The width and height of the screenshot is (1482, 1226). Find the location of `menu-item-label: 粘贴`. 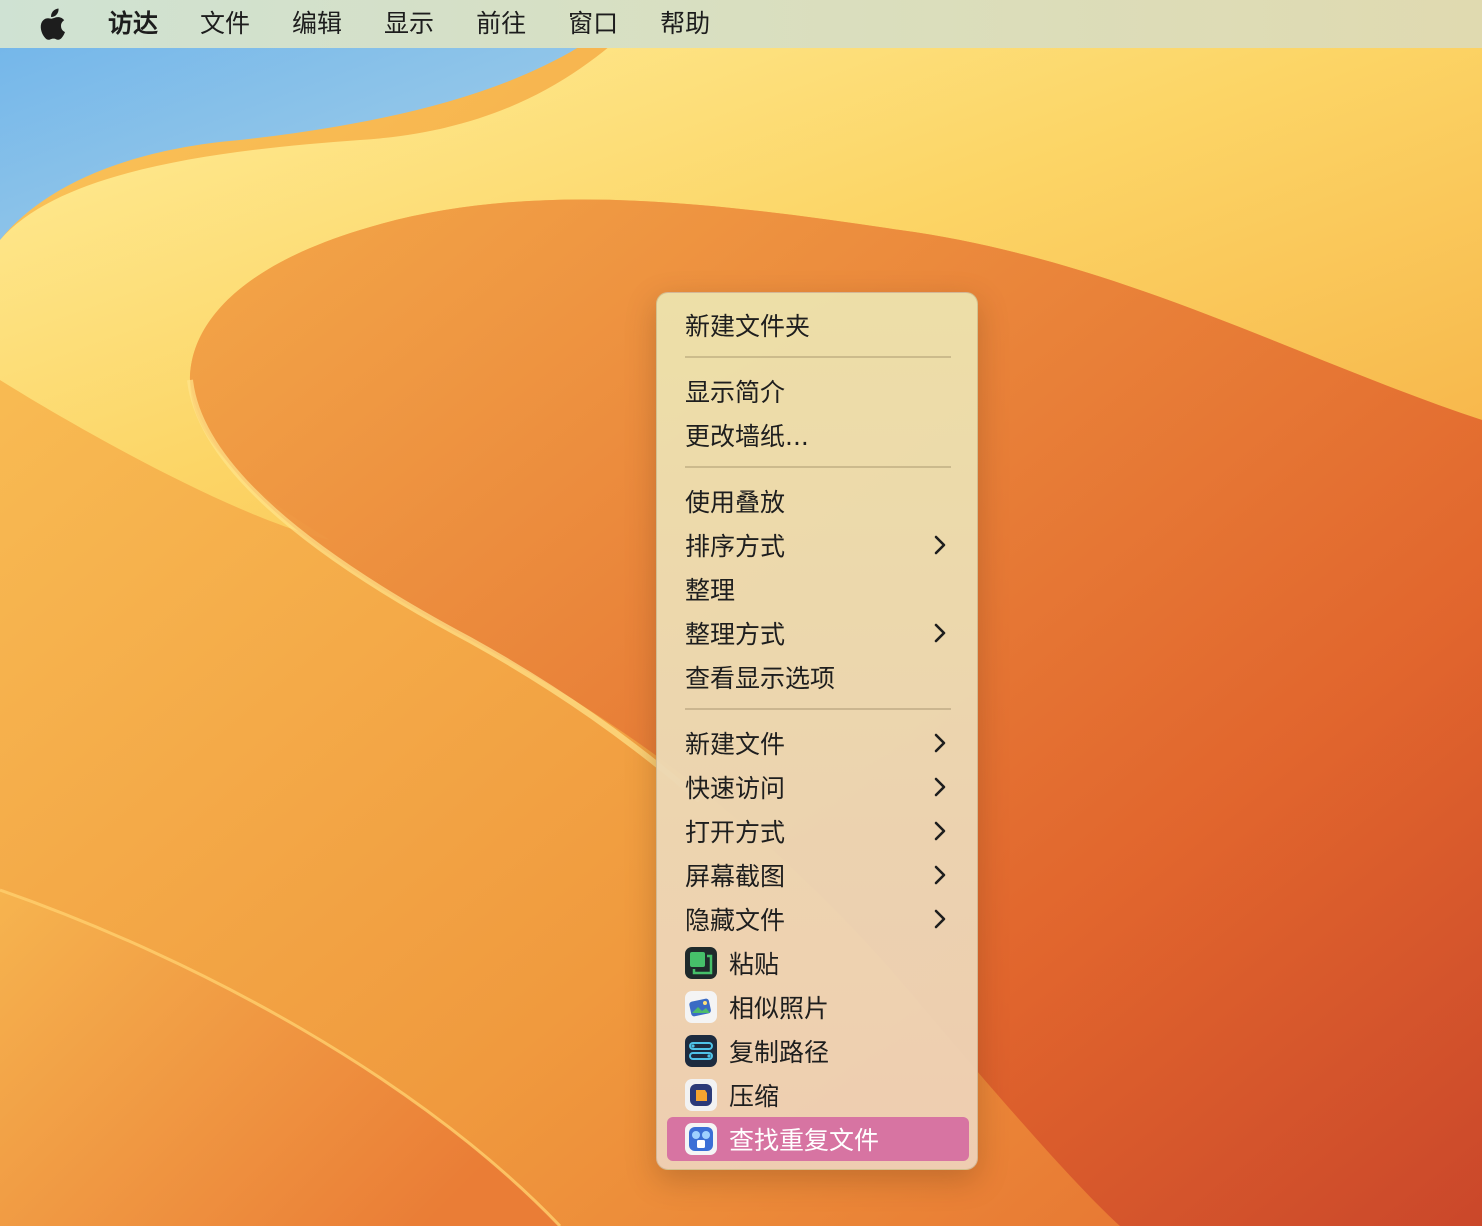

menu-item-label: 粘贴 is located at coordinates (754, 964).